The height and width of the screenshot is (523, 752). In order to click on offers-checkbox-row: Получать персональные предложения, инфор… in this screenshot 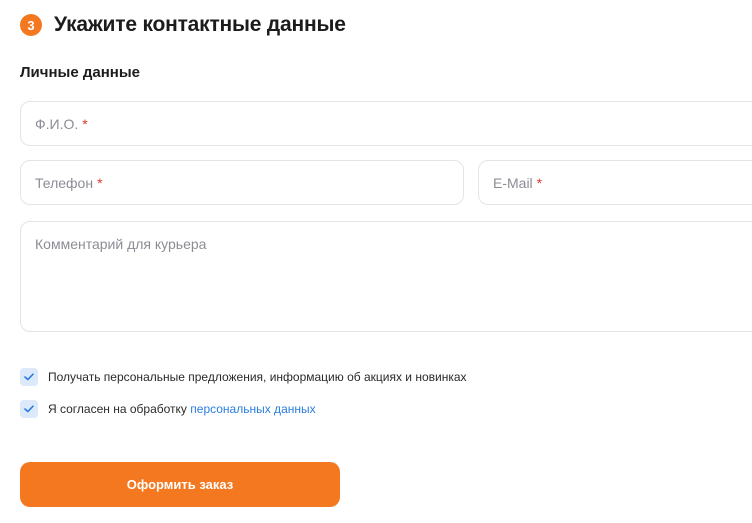, I will do `click(243, 377)`.